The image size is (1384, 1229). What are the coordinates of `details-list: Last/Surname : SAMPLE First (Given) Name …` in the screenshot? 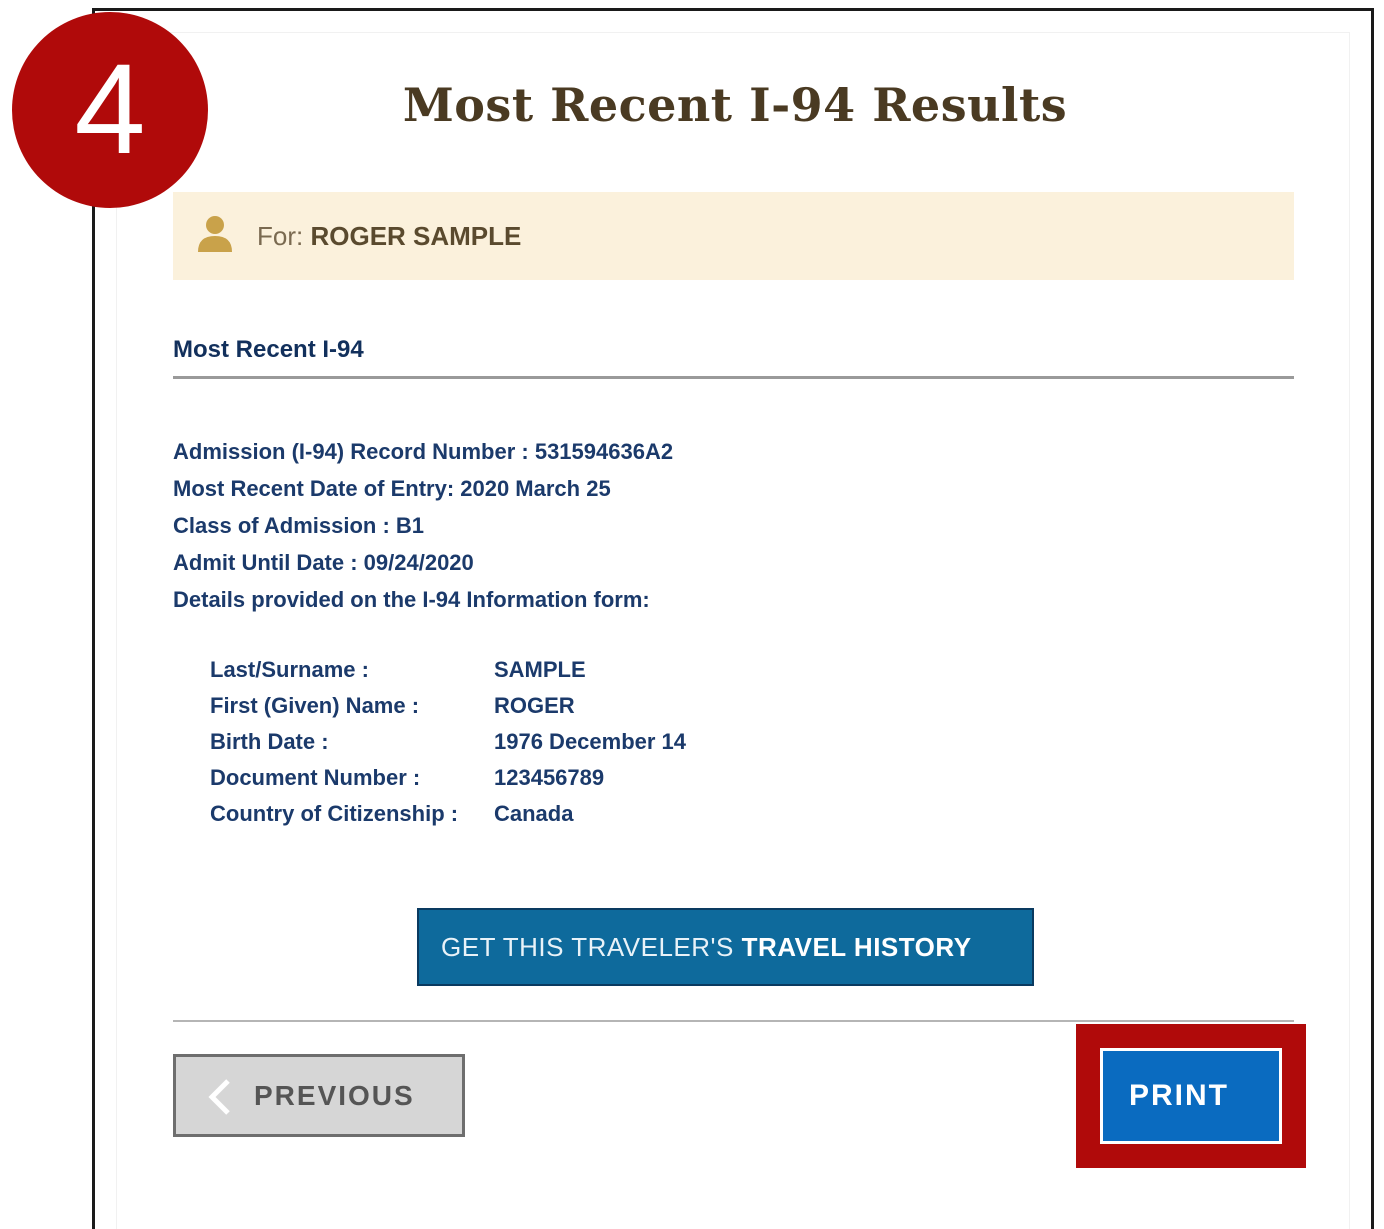 It's located at (448, 744).